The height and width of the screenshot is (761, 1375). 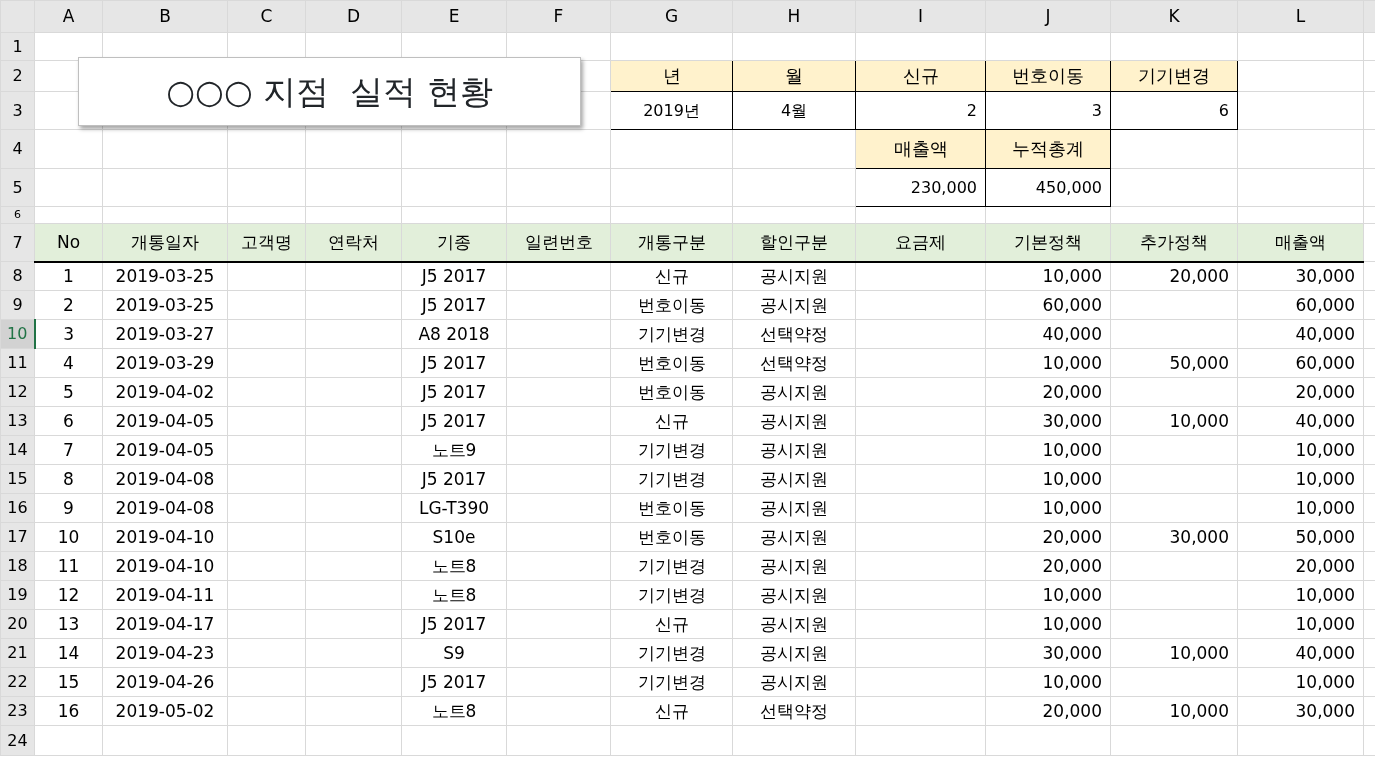 What do you see at coordinates (1048, 16) in the screenshot?
I see `column-header: J` at bounding box center [1048, 16].